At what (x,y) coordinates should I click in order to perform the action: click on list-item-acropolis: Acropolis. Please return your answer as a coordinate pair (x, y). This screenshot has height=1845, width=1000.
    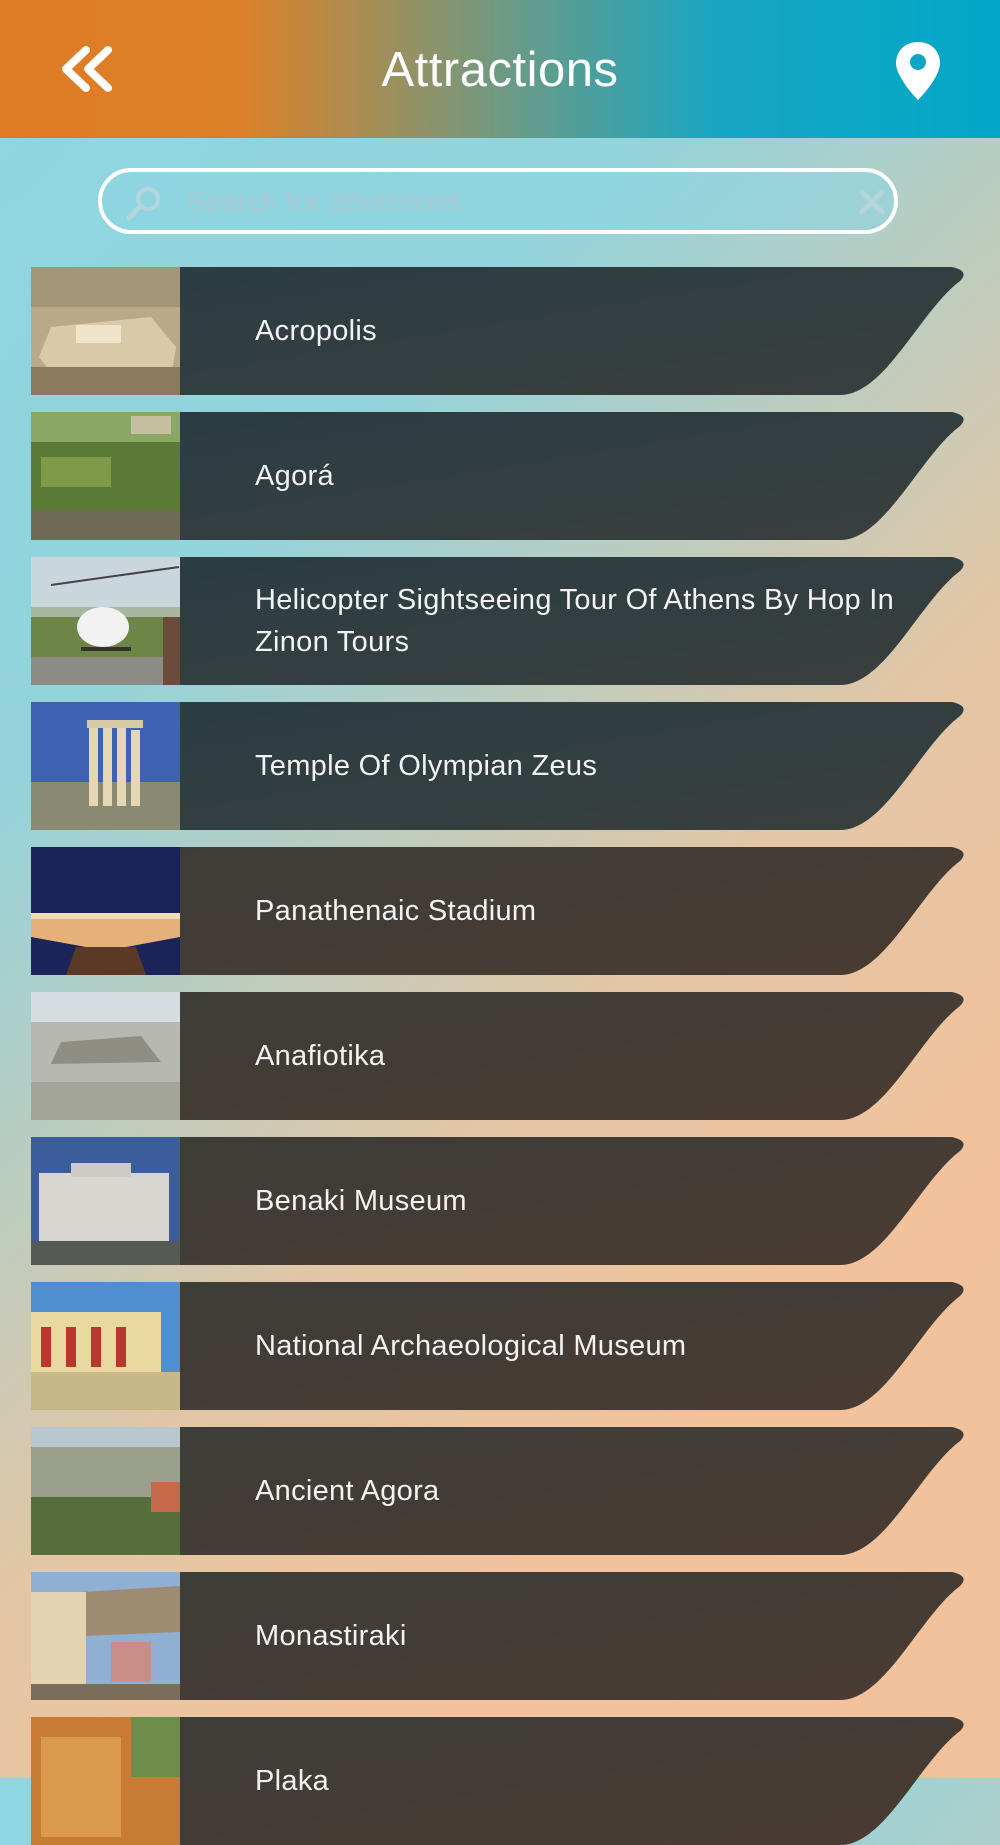
    Looking at the image, I should click on (501, 331).